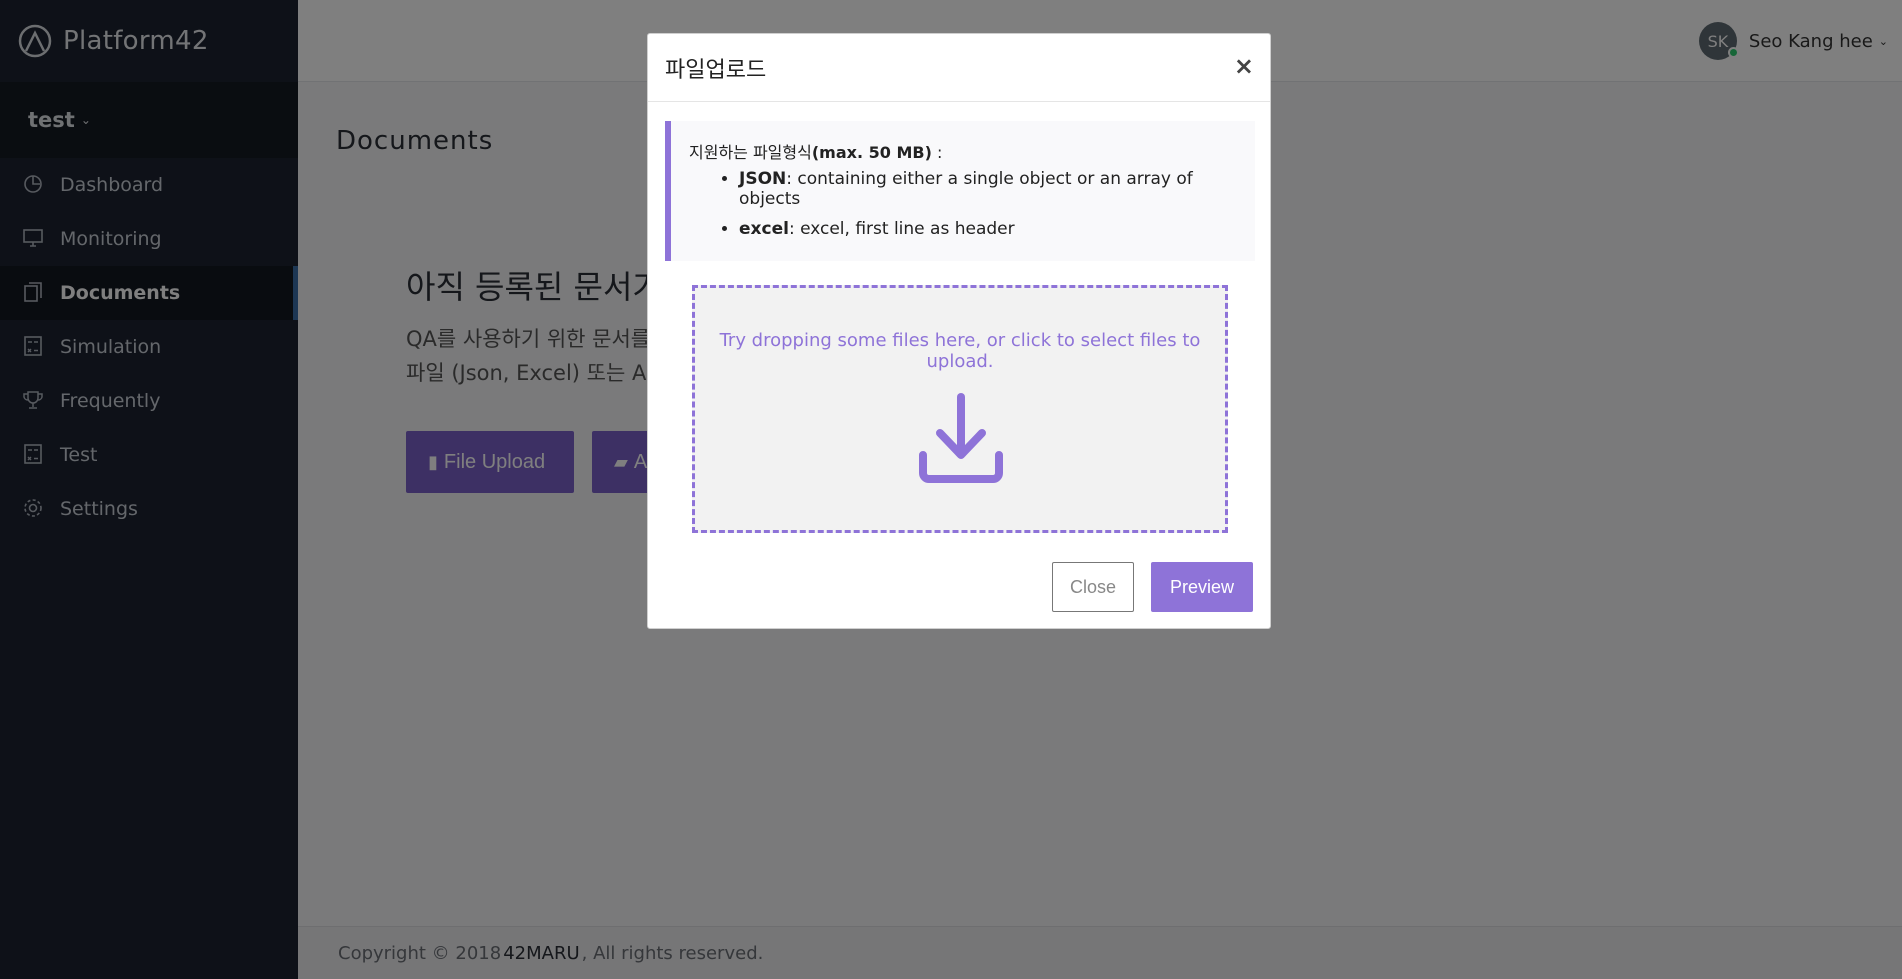 The width and height of the screenshot is (1902, 979). What do you see at coordinates (764, 229) in the screenshot?
I see `format-name: excel` at bounding box center [764, 229].